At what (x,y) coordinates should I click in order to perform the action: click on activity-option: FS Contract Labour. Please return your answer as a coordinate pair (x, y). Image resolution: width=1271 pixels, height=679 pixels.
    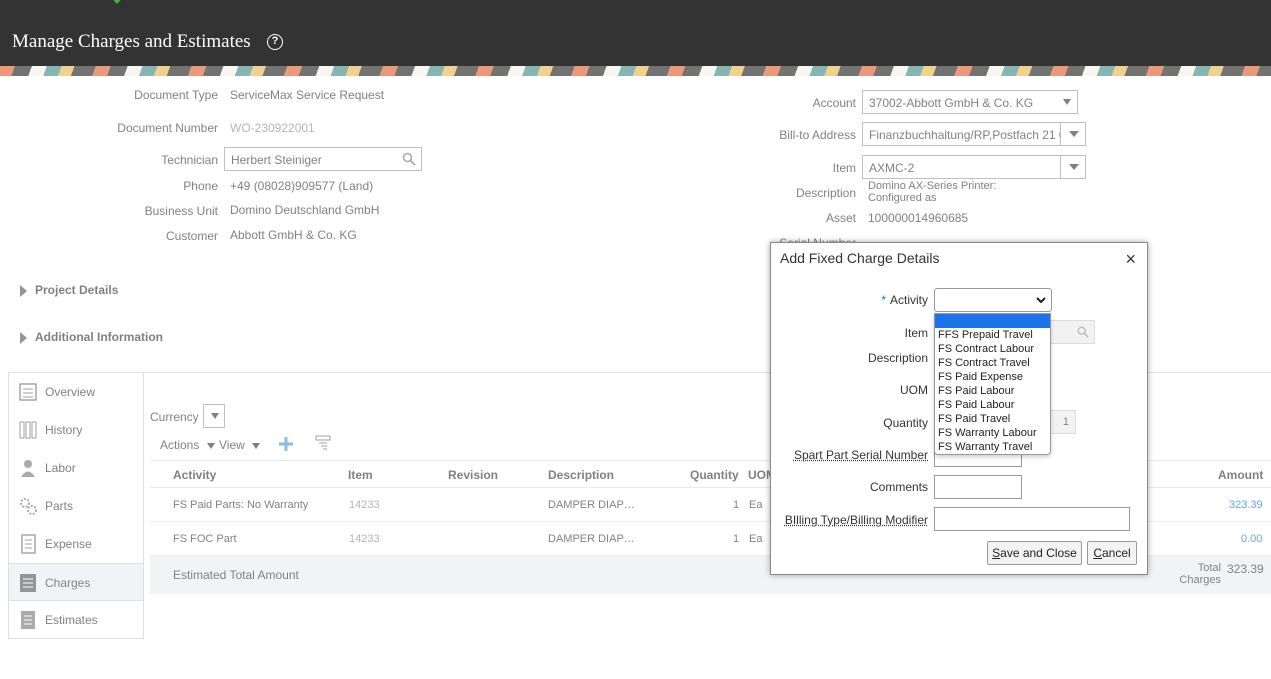
    Looking at the image, I should click on (992, 349).